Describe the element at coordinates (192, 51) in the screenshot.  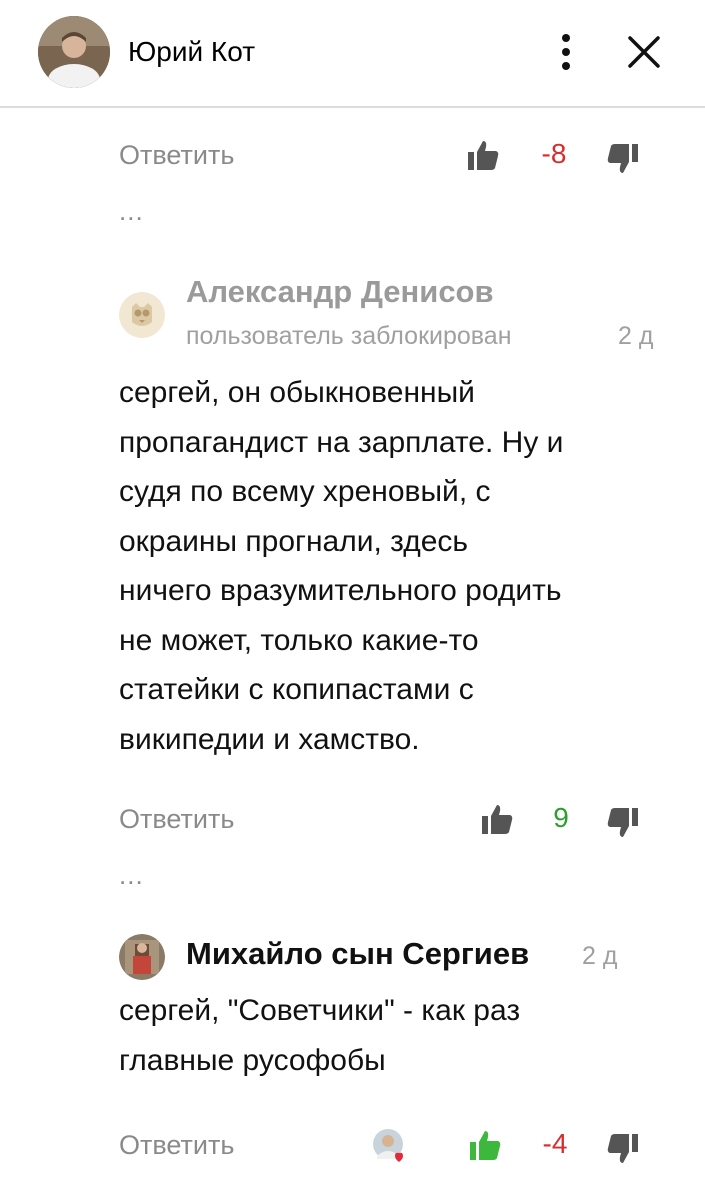
I see `header-title: Юрий Кот` at that location.